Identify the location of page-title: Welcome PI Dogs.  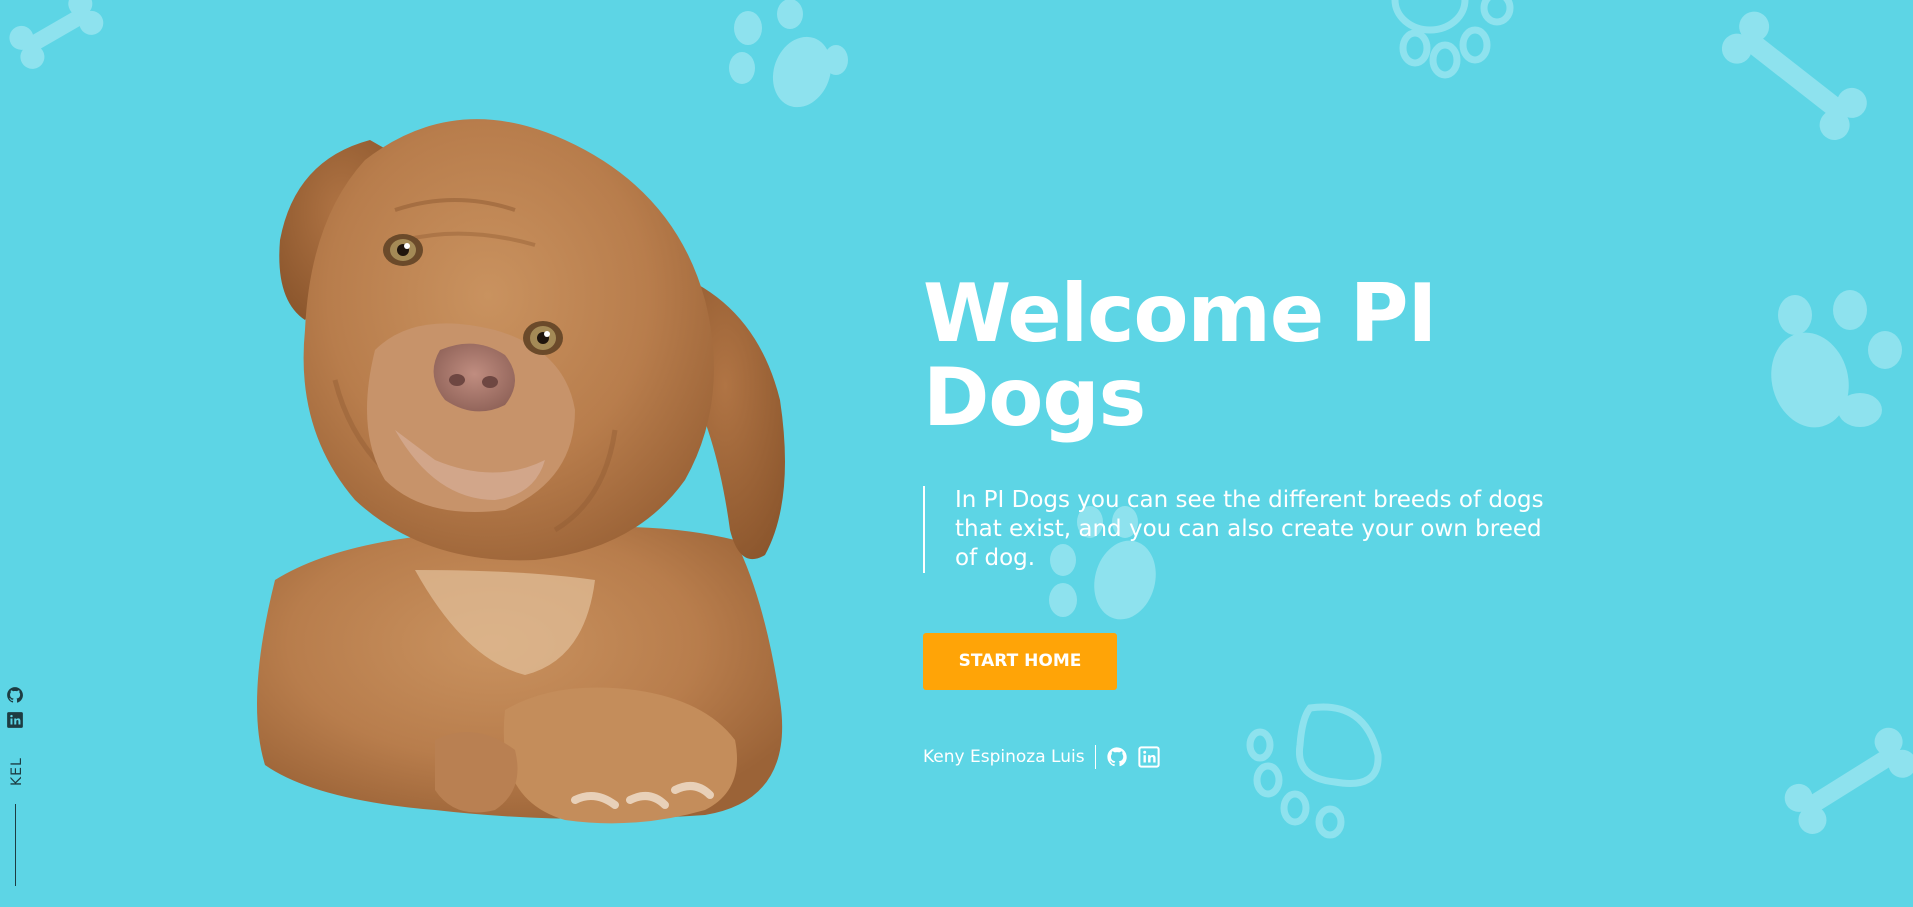
(1180, 355).